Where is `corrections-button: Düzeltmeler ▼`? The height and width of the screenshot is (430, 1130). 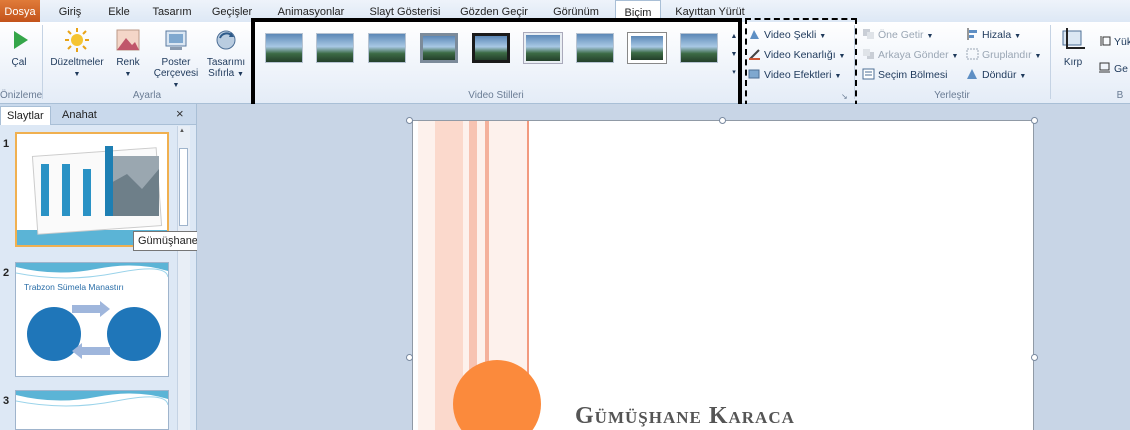 corrections-button: Düzeltmeler ▼ is located at coordinates (77, 53).